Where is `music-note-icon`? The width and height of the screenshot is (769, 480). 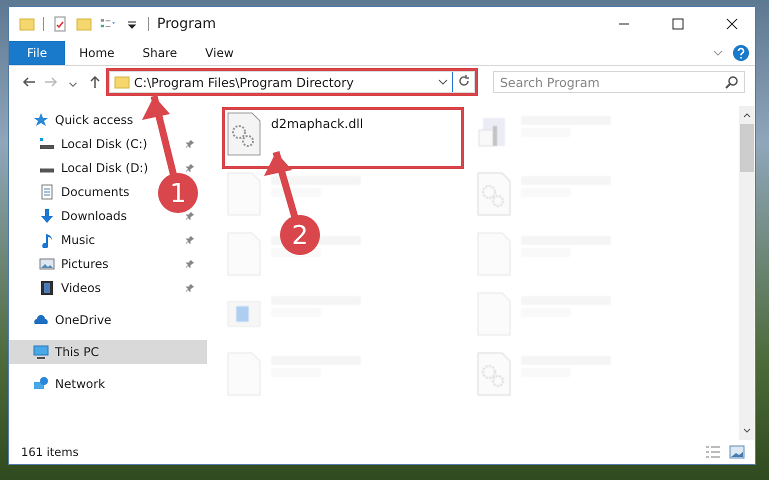 music-note-icon is located at coordinates (47, 240).